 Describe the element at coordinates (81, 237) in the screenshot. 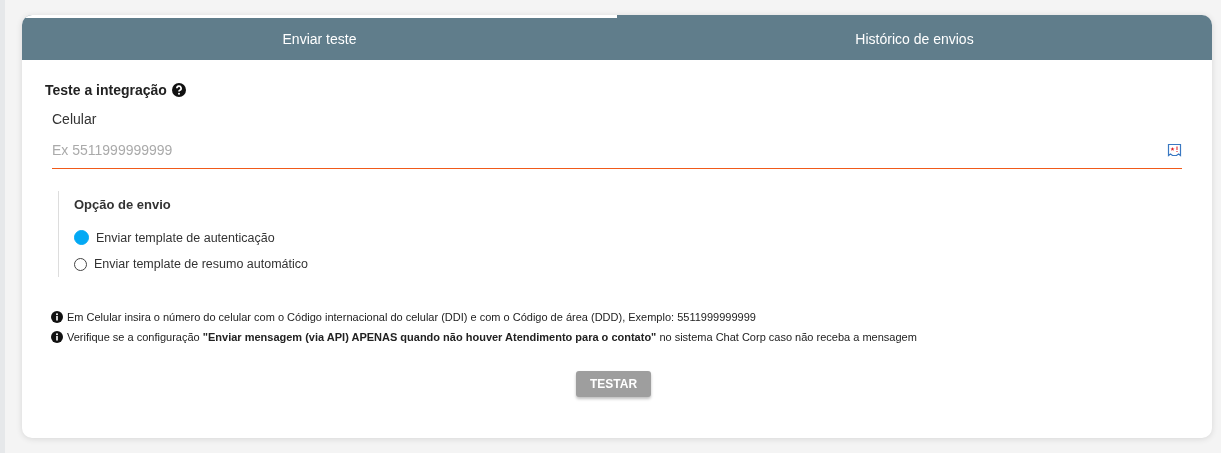

I see `radio-button` at that location.